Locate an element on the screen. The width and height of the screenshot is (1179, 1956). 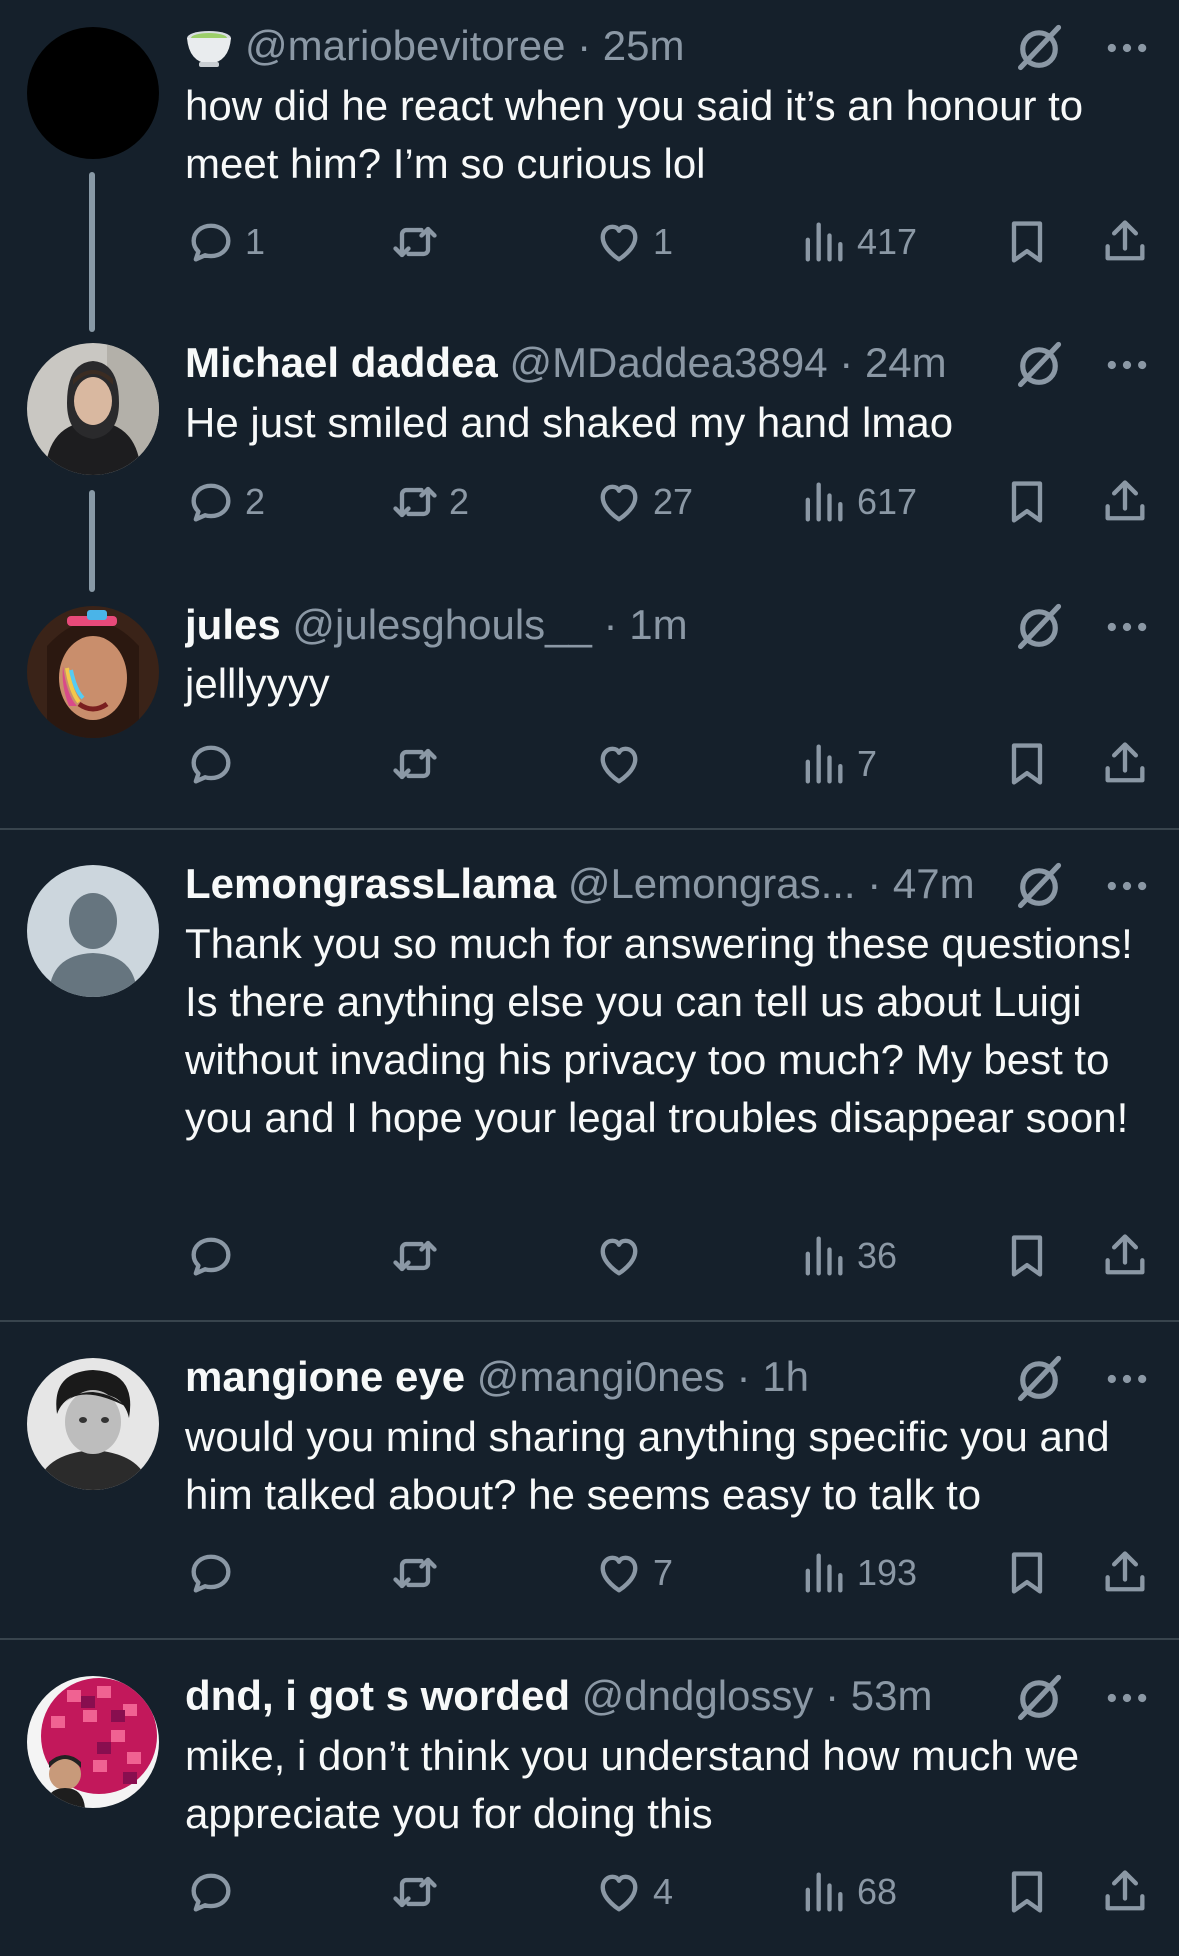
views-button: 617 is located at coordinates (857, 502).